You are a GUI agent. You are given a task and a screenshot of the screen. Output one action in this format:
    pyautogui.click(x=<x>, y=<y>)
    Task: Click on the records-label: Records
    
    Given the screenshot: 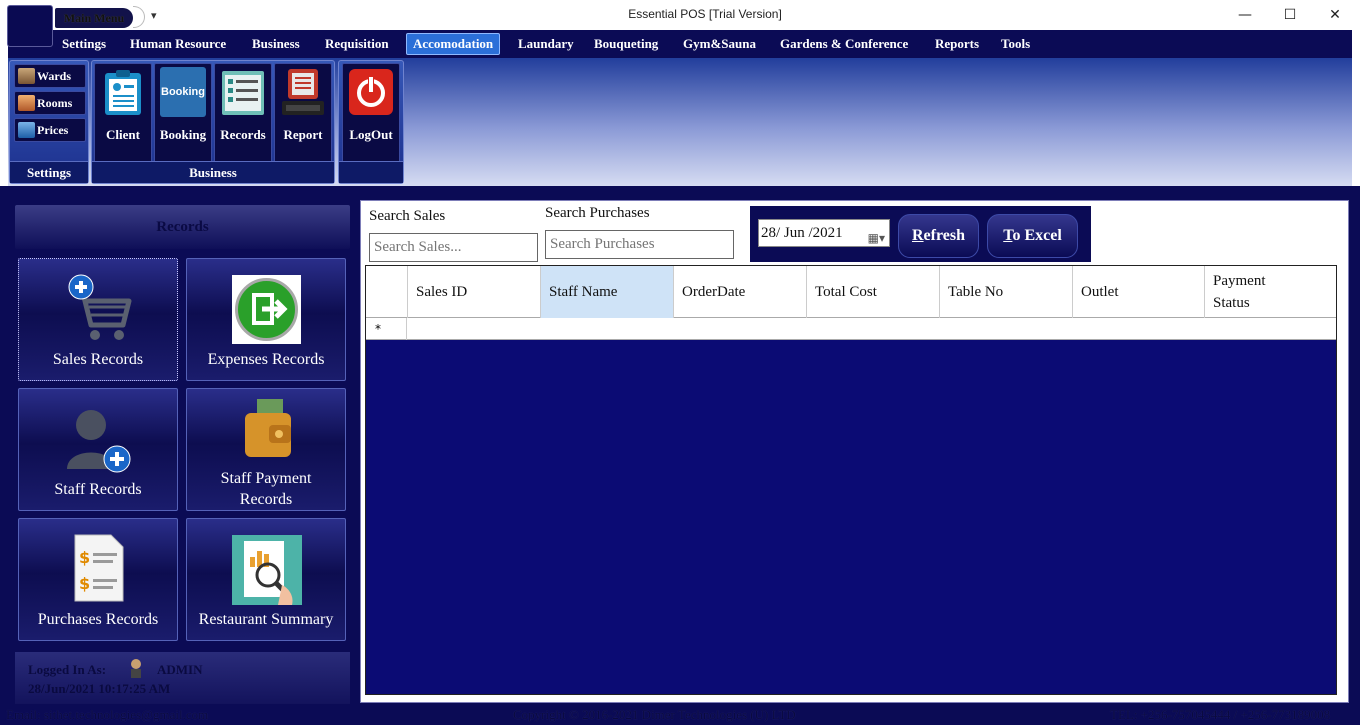 What is the action you would take?
    pyautogui.click(x=243, y=134)
    